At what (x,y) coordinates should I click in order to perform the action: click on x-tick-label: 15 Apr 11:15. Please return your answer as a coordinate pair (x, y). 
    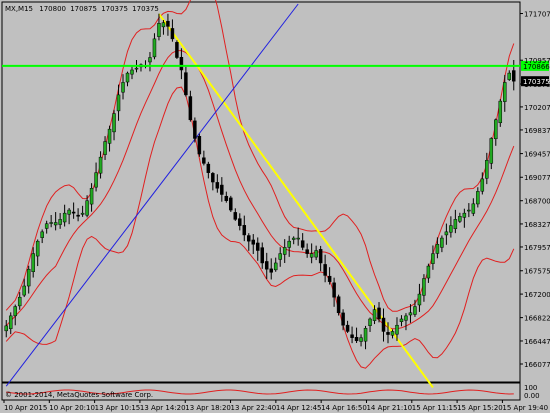
    Looking at the image, I should click on (435, 408).